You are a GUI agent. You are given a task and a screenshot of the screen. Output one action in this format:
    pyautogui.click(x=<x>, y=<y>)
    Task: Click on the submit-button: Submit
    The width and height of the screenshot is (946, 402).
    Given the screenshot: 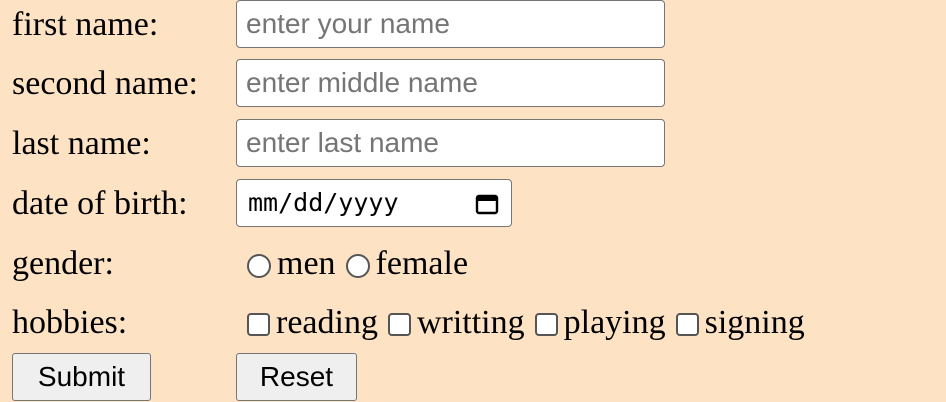 What is the action you would take?
    pyautogui.click(x=81, y=377)
    